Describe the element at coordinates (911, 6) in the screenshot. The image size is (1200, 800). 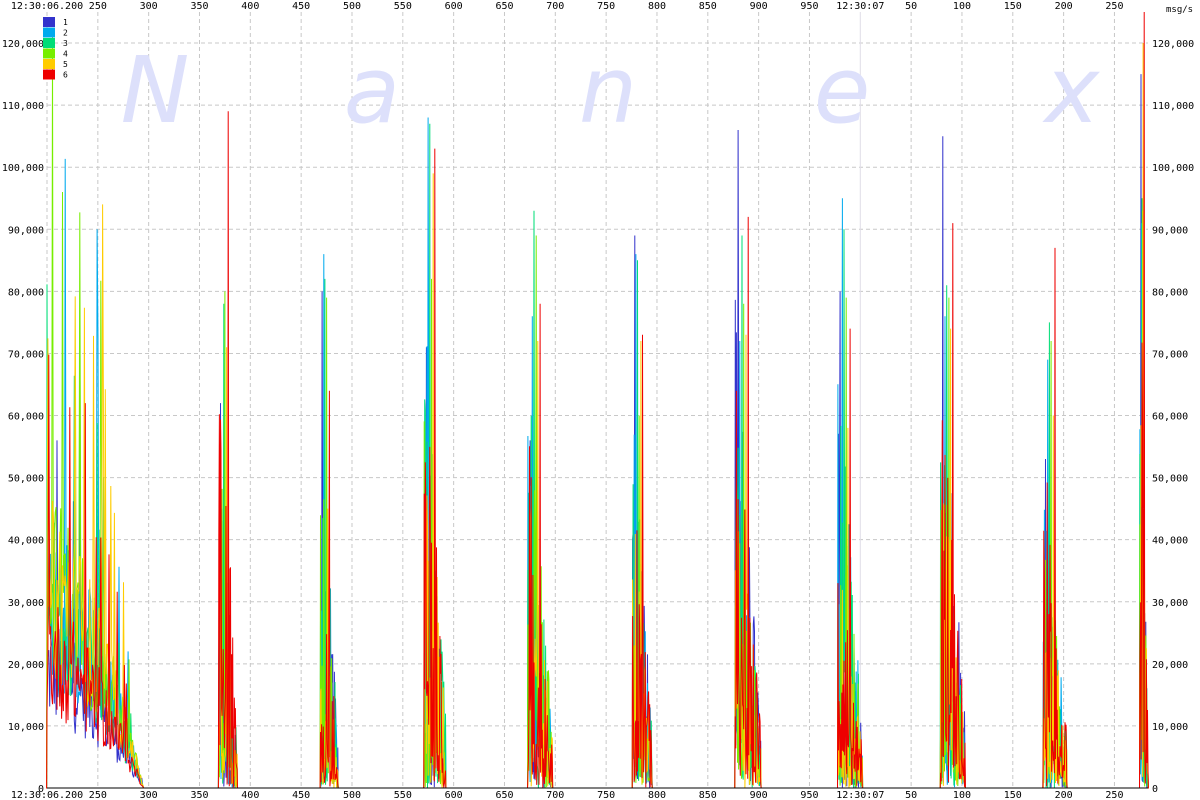
I see `x-tick-label-top: 50` at that location.